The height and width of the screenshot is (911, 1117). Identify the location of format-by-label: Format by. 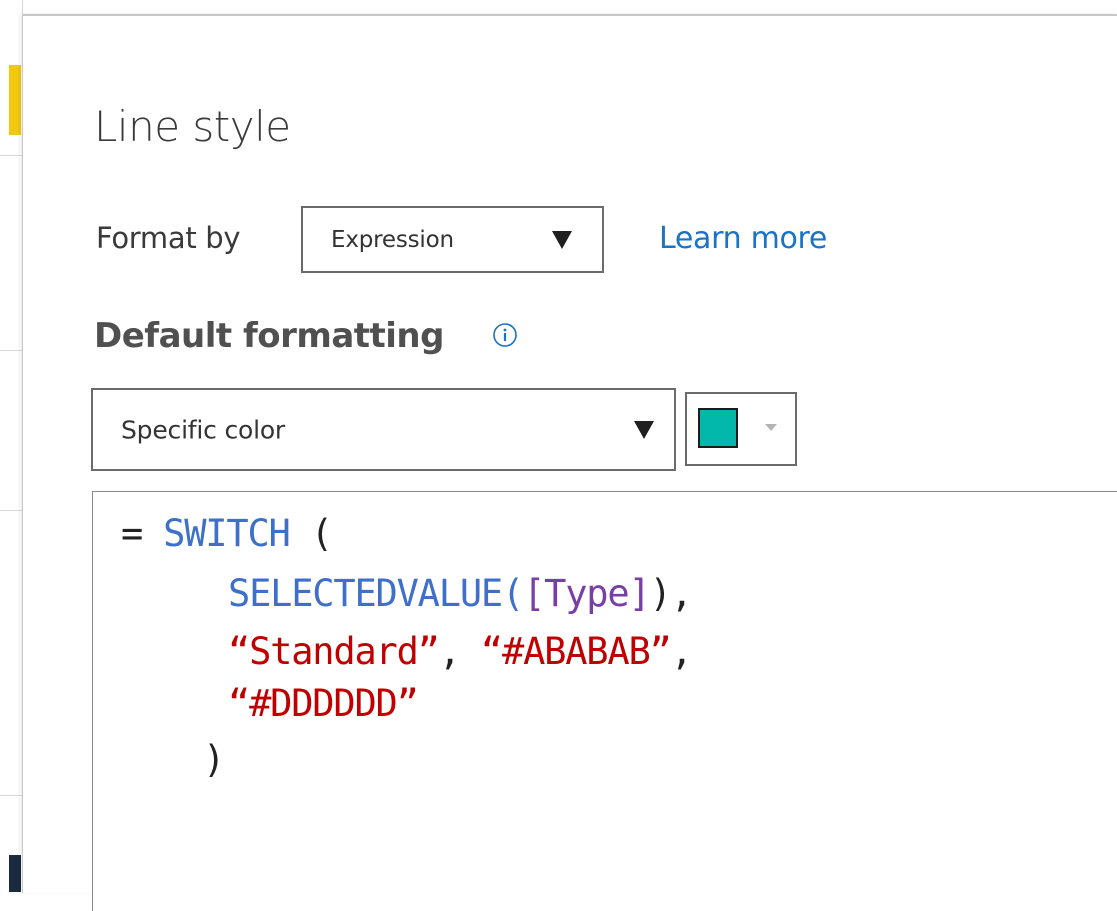
(168, 238).